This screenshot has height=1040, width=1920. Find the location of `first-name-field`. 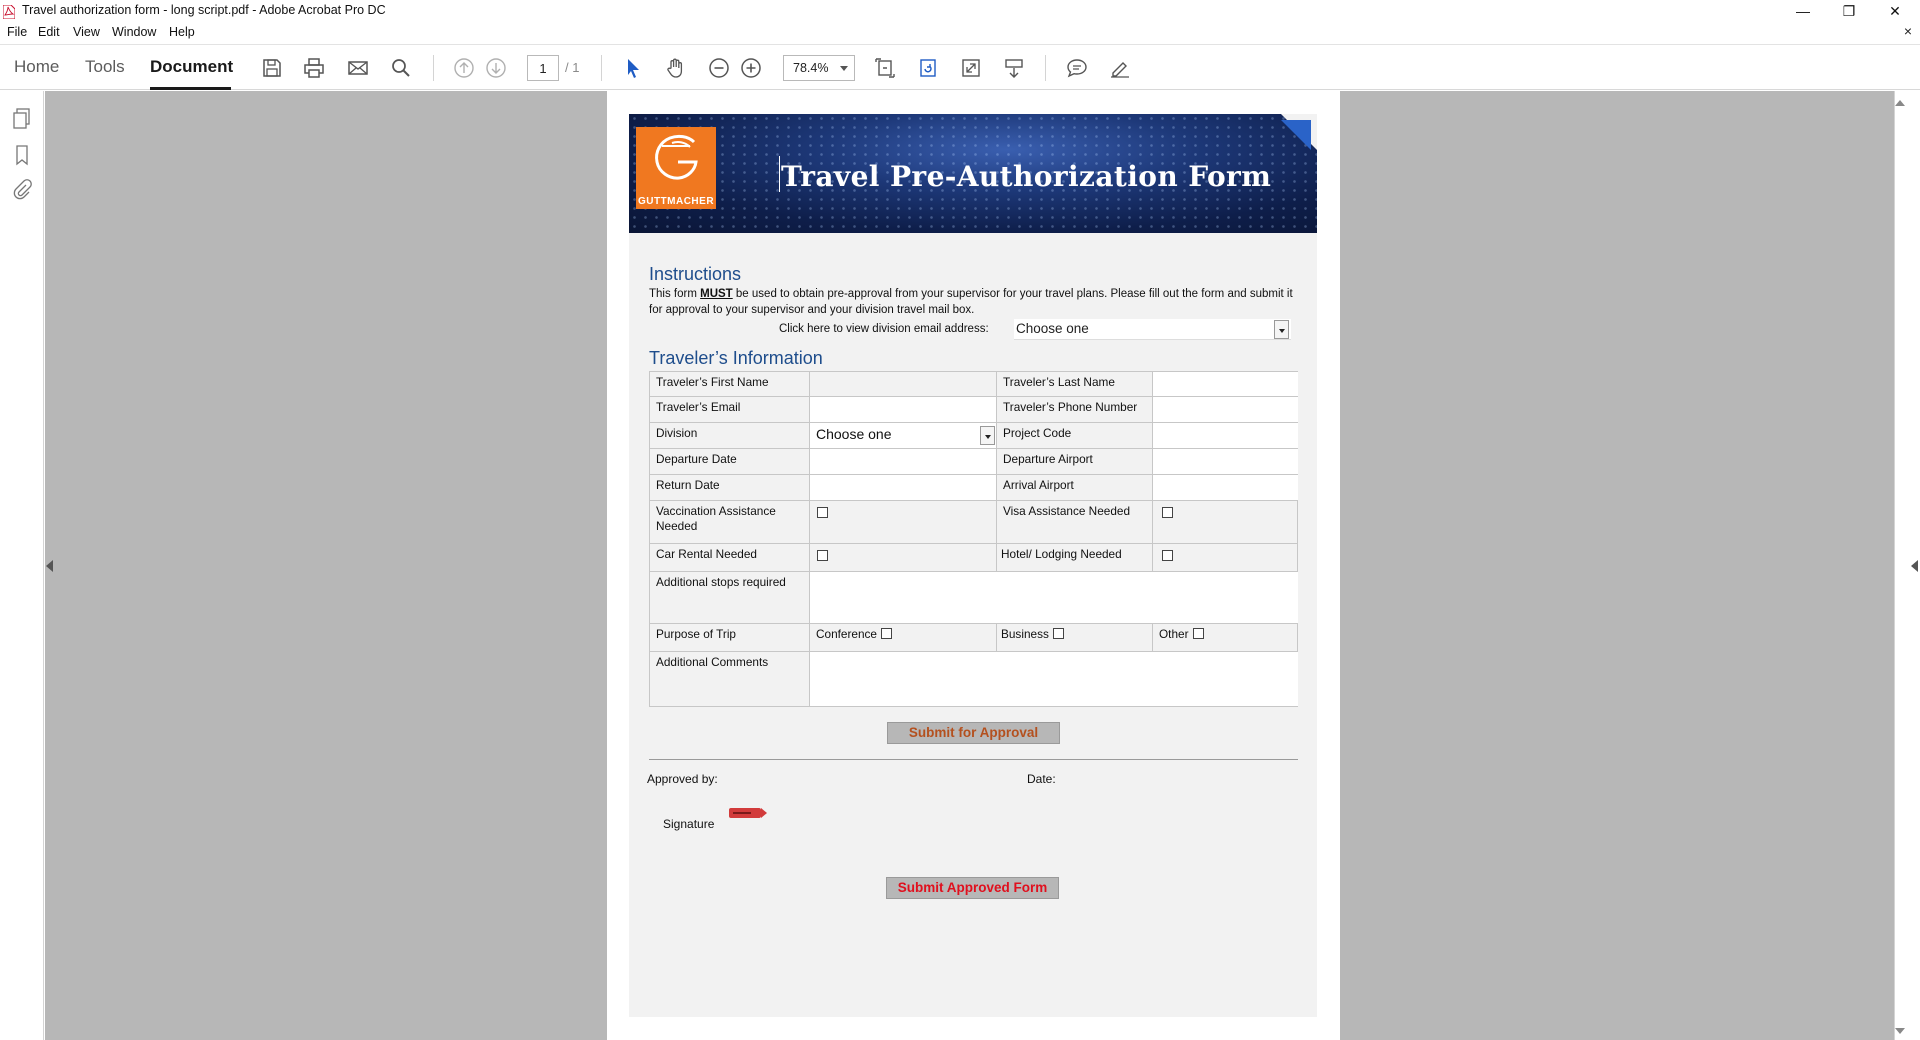

first-name-field is located at coordinates (903, 384).